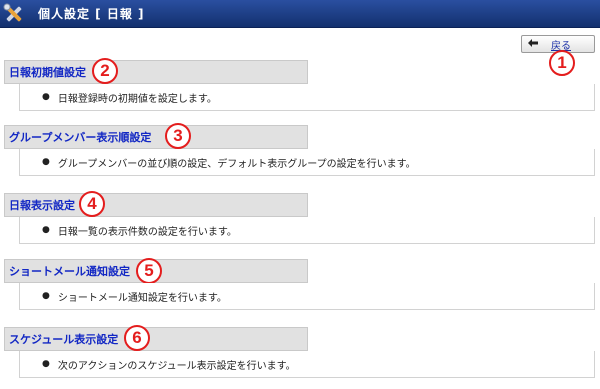 Image resolution: width=600 pixels, height=389 pixels. Describe the element at coordinates (80, 137) in the screenshot. I see `member-order-link: グループメンバー表示順設定` at that location.